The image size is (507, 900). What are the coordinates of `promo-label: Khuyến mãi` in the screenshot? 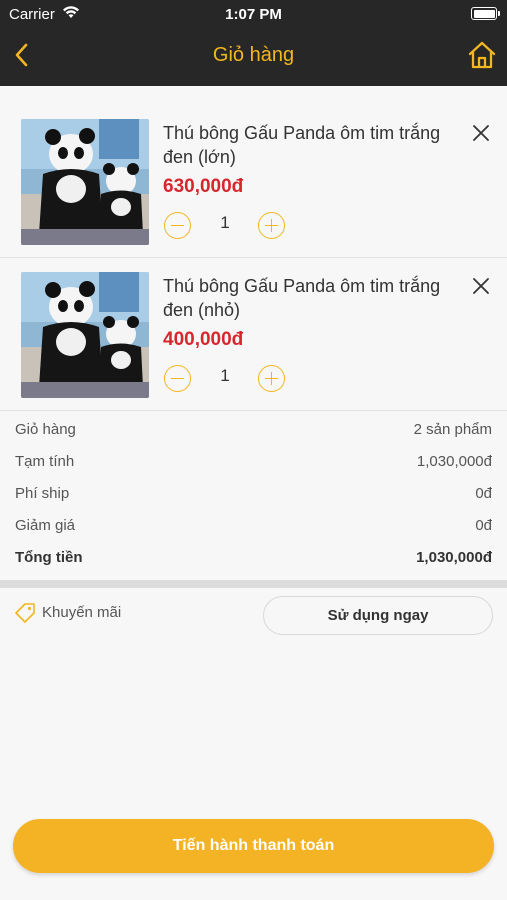 It's located at (82, 612).